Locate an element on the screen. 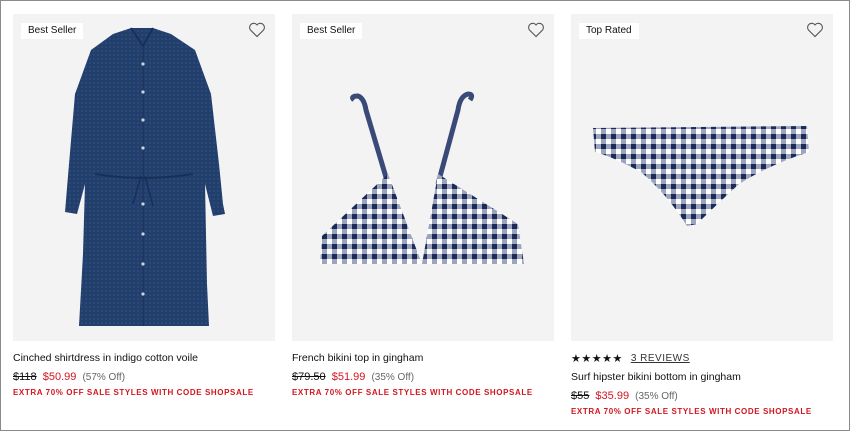 Image resolution: width=850 pixels, height=431 pixels. bikini-top-image is located at coordinates (422, 177).